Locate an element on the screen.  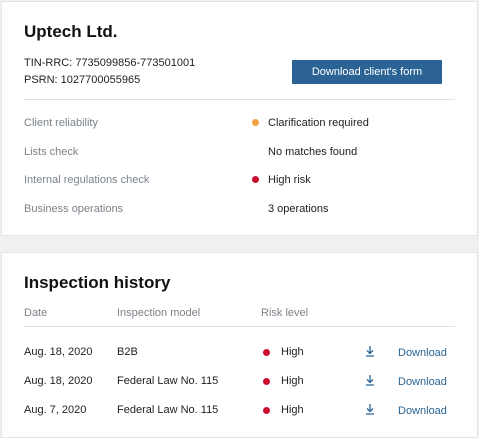
check-value-internal-regulations: High risk is located at coordinates (289, 180).